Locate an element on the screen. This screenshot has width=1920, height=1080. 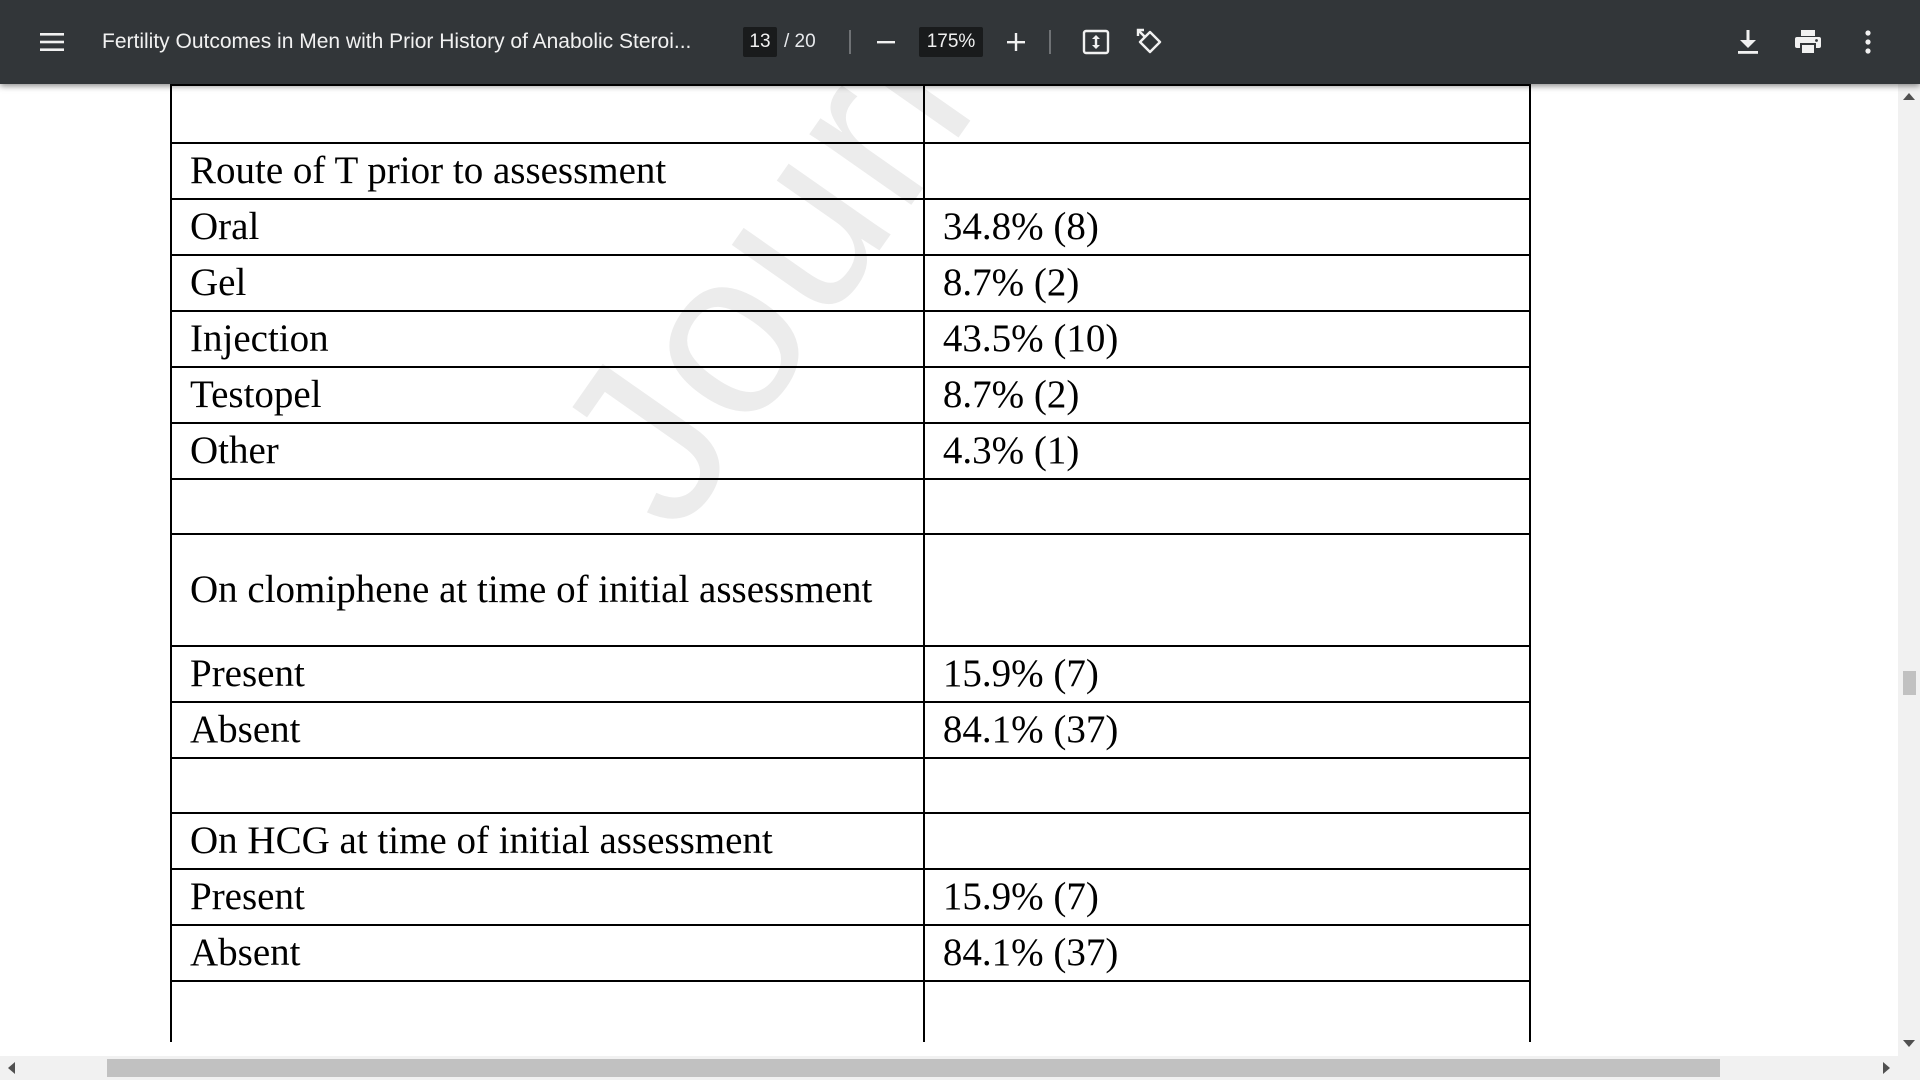
print-icon is located at coordinates (1808, 42).